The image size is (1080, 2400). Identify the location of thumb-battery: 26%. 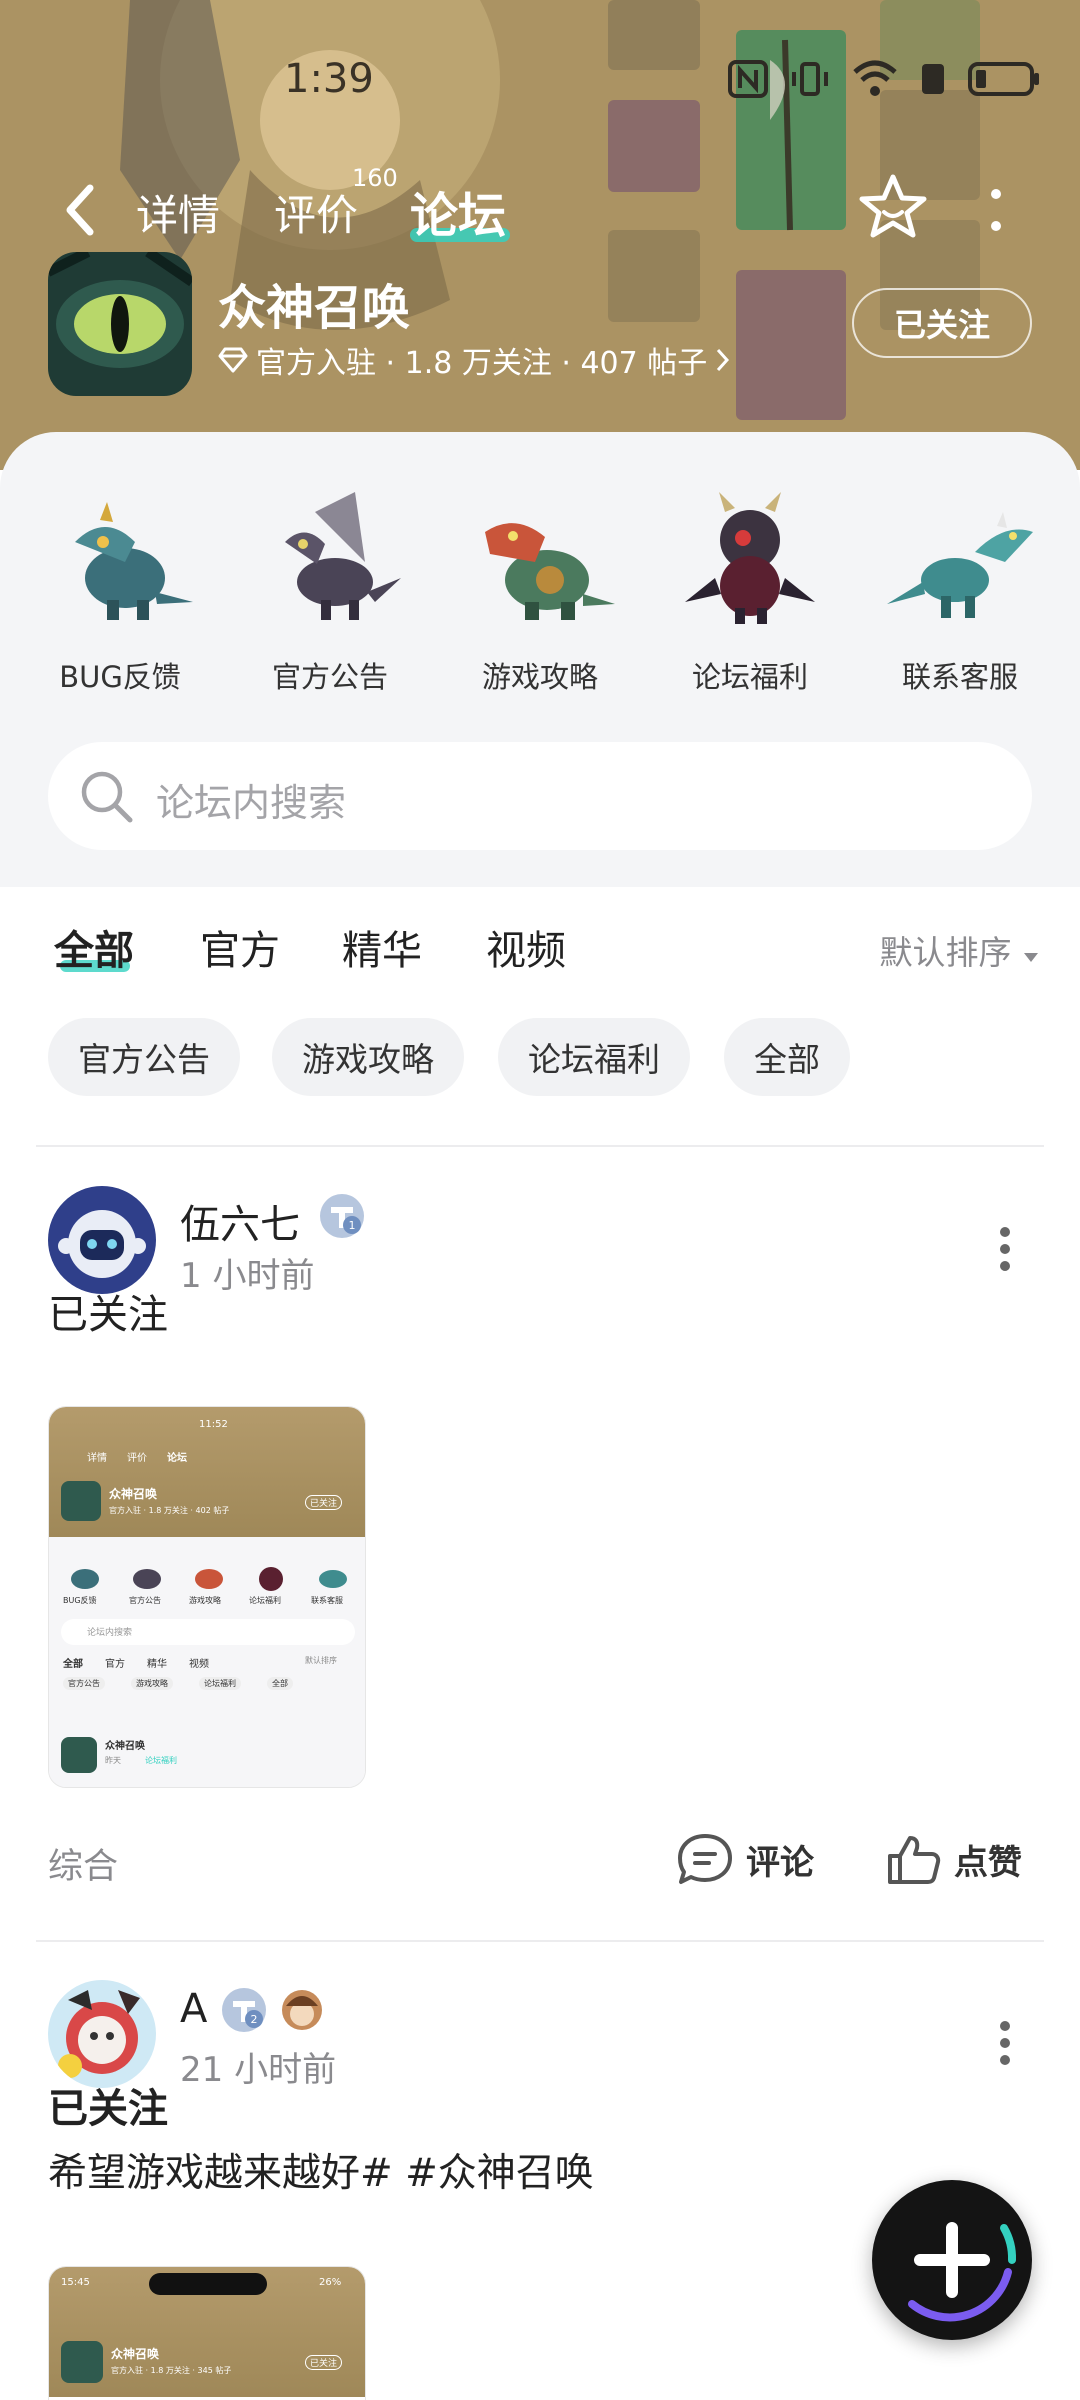
(330, 2282).